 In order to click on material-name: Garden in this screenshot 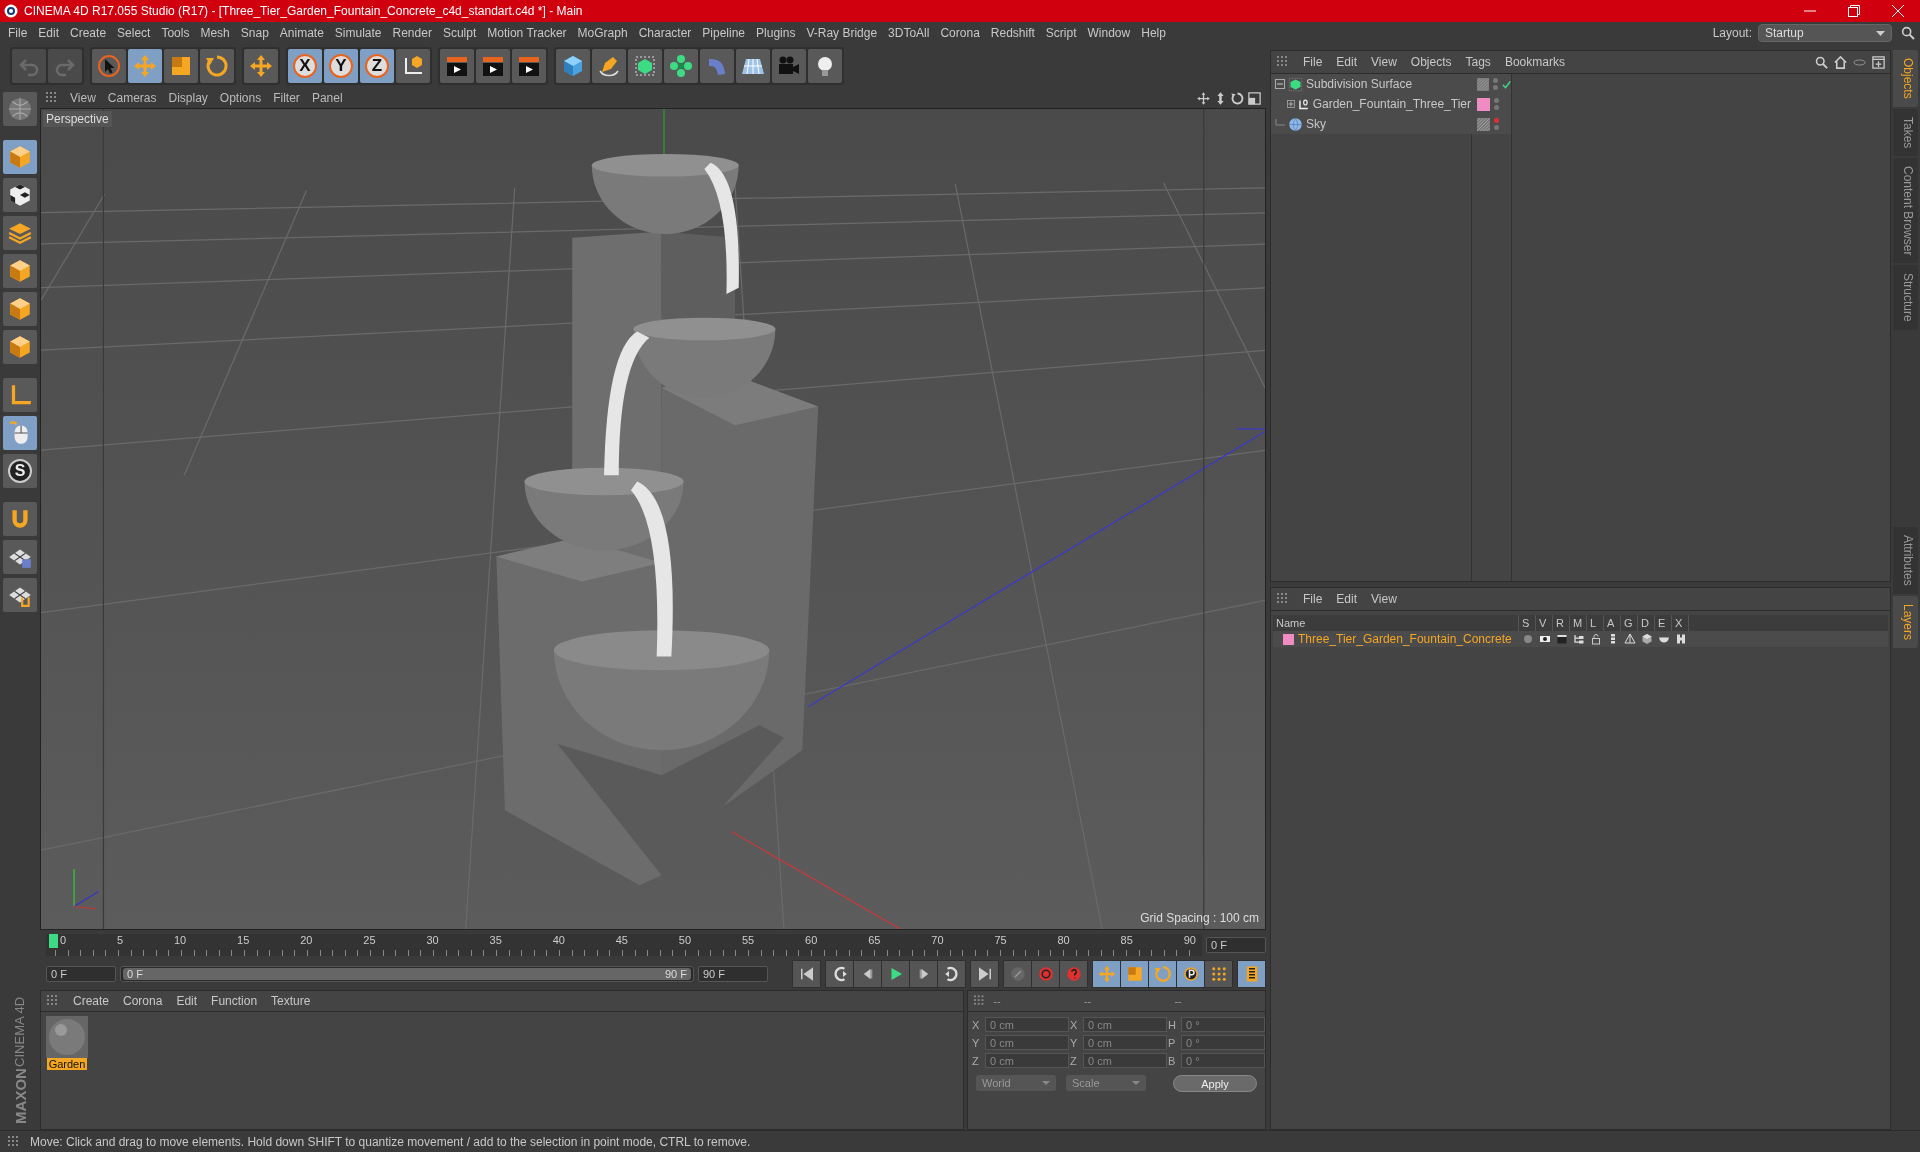, I will do `click(67, 1064)`.